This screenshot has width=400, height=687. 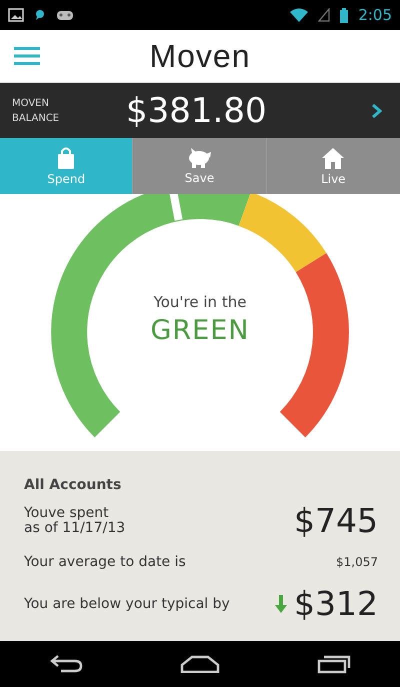 What do you see at coordinates (75, 528) in the screenshot?
I see `spent-date: as of 11/17/13` at bounding box center [75, 528].